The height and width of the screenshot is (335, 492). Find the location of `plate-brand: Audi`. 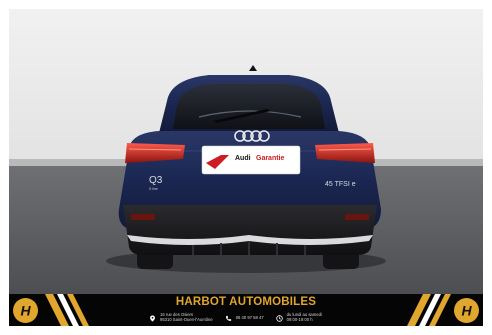

plate-brand: Audi is located at coordinates (243, 158).